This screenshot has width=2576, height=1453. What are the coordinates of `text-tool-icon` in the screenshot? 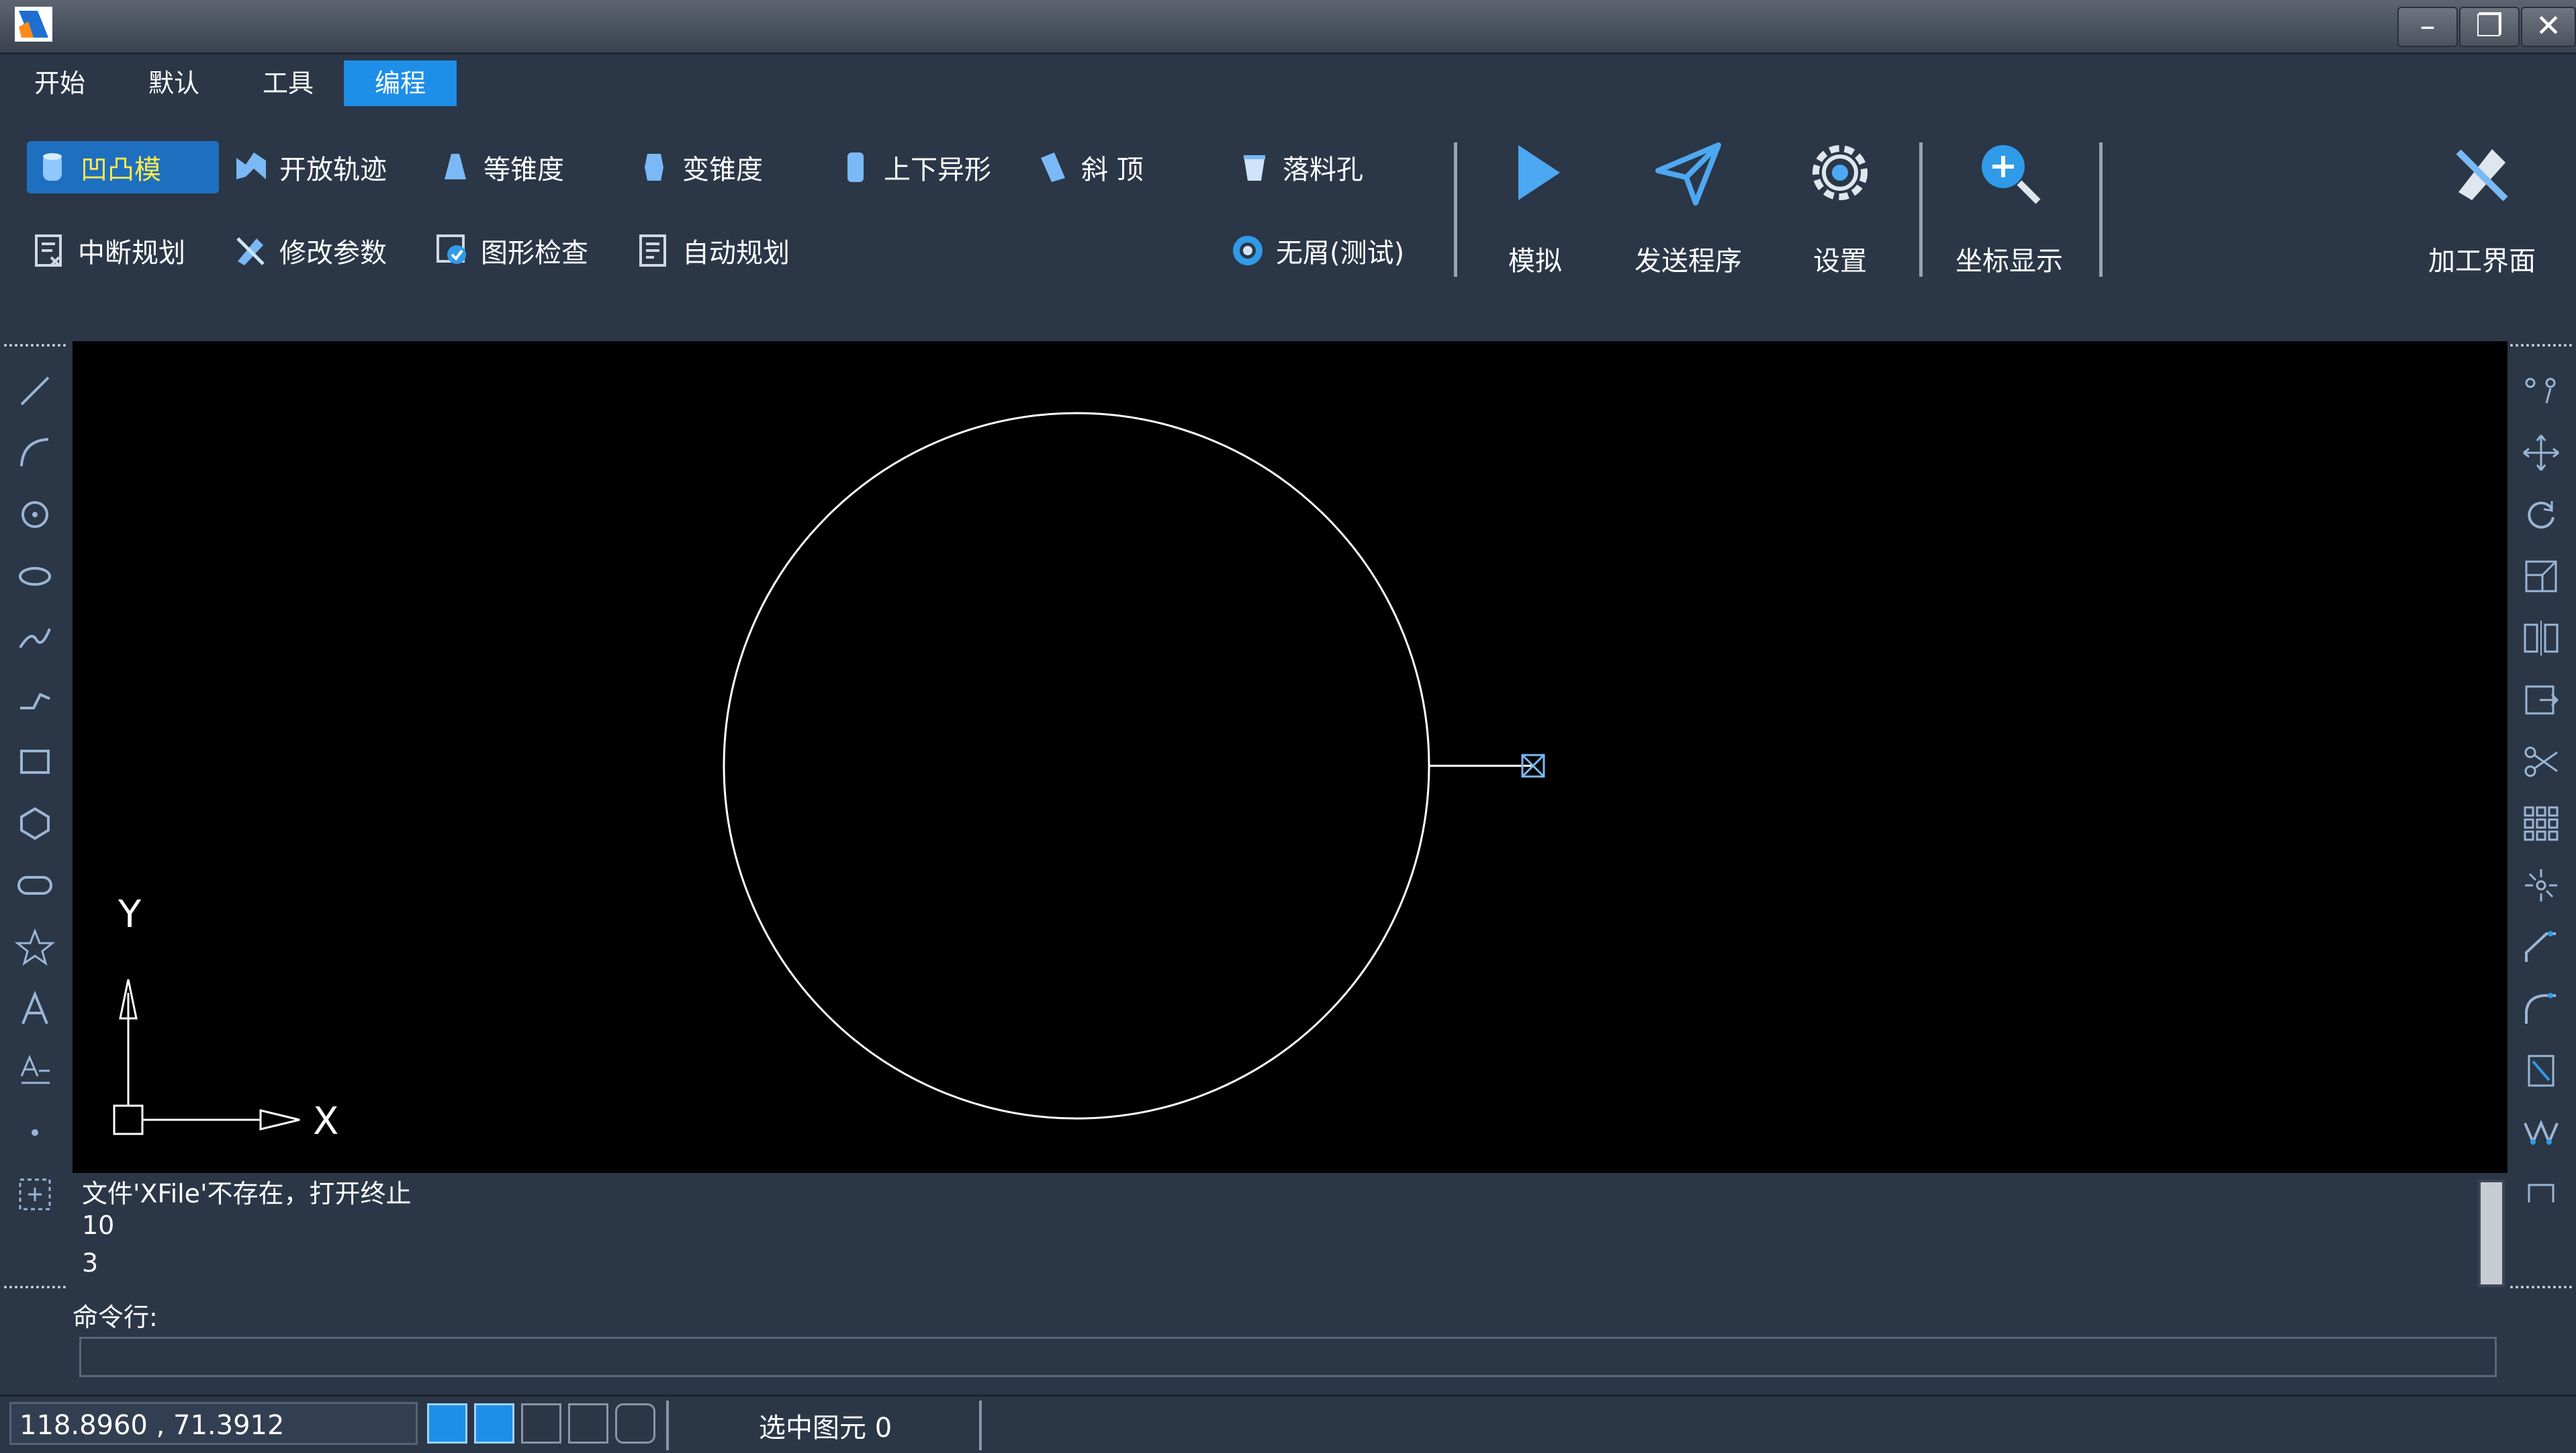 It's located at (34, 1008).